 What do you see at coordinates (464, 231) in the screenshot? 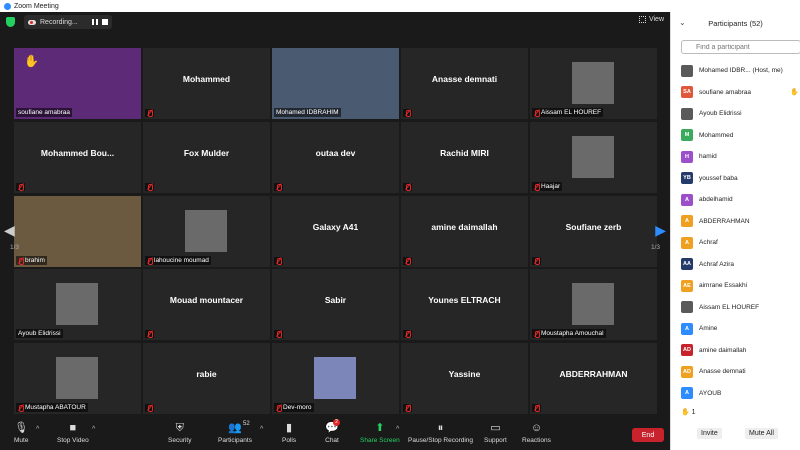
I see `video-tile: amine daimallah` at bounding box center [464, 231].